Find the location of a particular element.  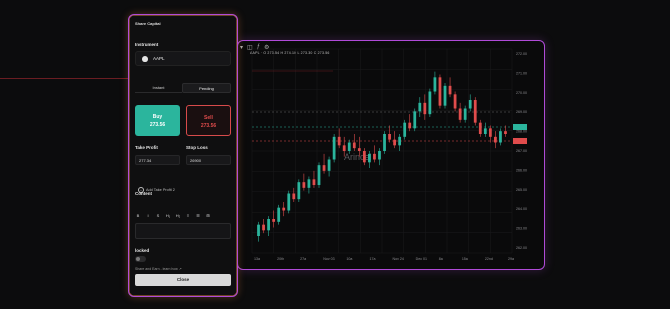

buy-price: 273.56 is located at coordinates (157, 125).